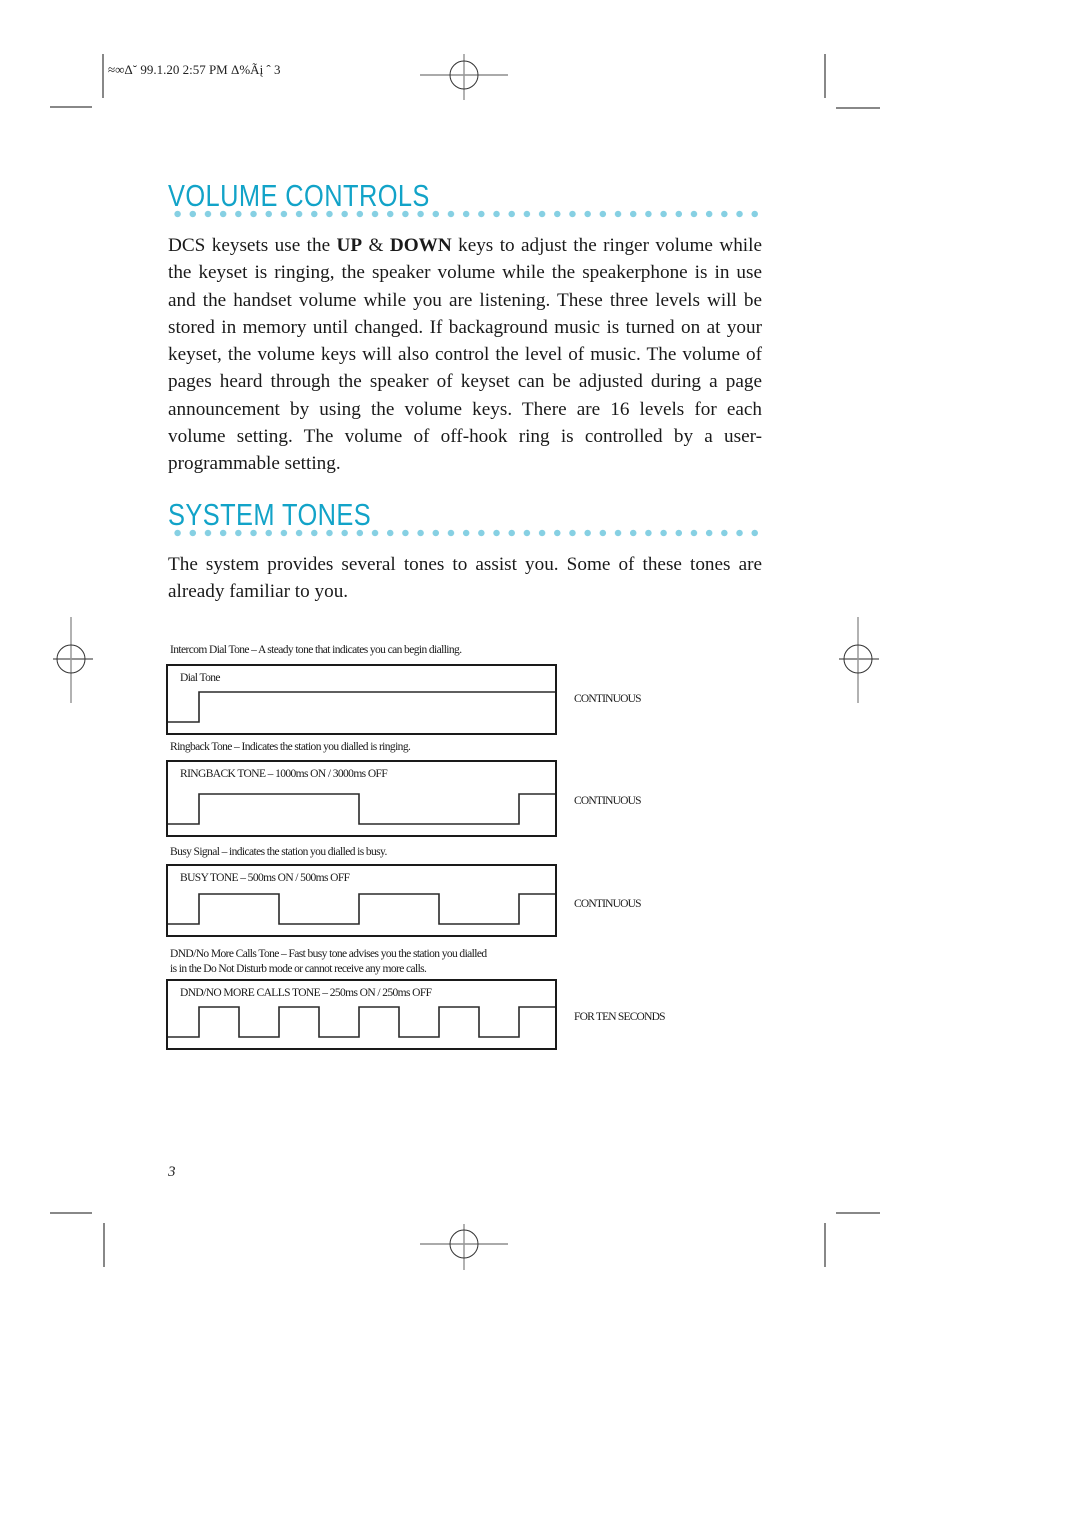 The height and width of the screenshot is (1528, 1080). What do you see at coordinates (194, 69) in the screenshot?
I see `print-slug: ≈∞Δ˘ 99.1.20 2:57 PM Δ%Ãį ˆ 3` at bounding box center [194, 69].